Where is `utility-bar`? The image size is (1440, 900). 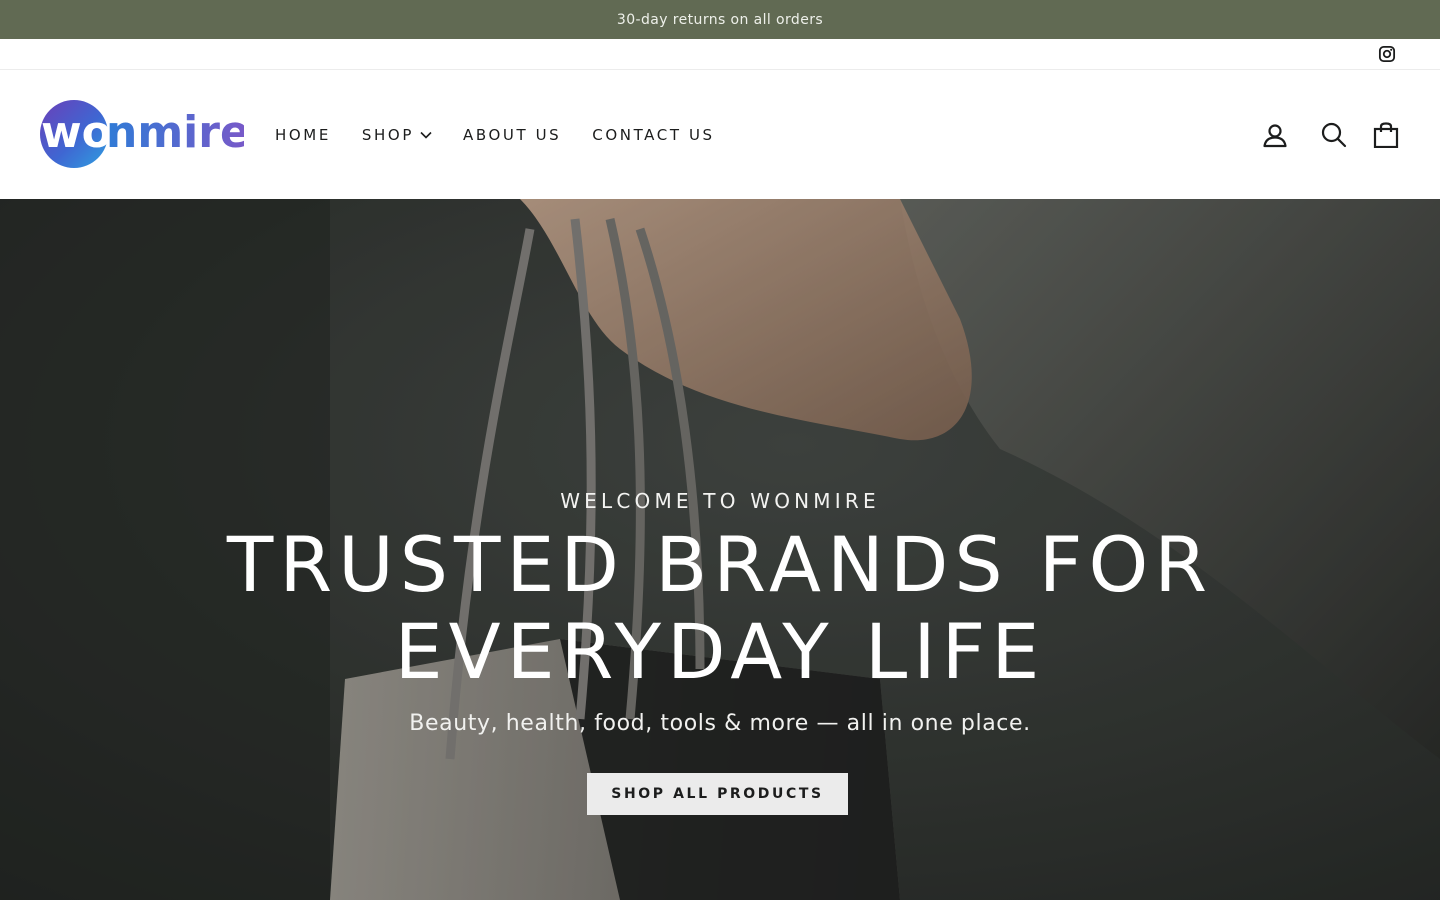 utility-bar is located at coordinates (720, 54).